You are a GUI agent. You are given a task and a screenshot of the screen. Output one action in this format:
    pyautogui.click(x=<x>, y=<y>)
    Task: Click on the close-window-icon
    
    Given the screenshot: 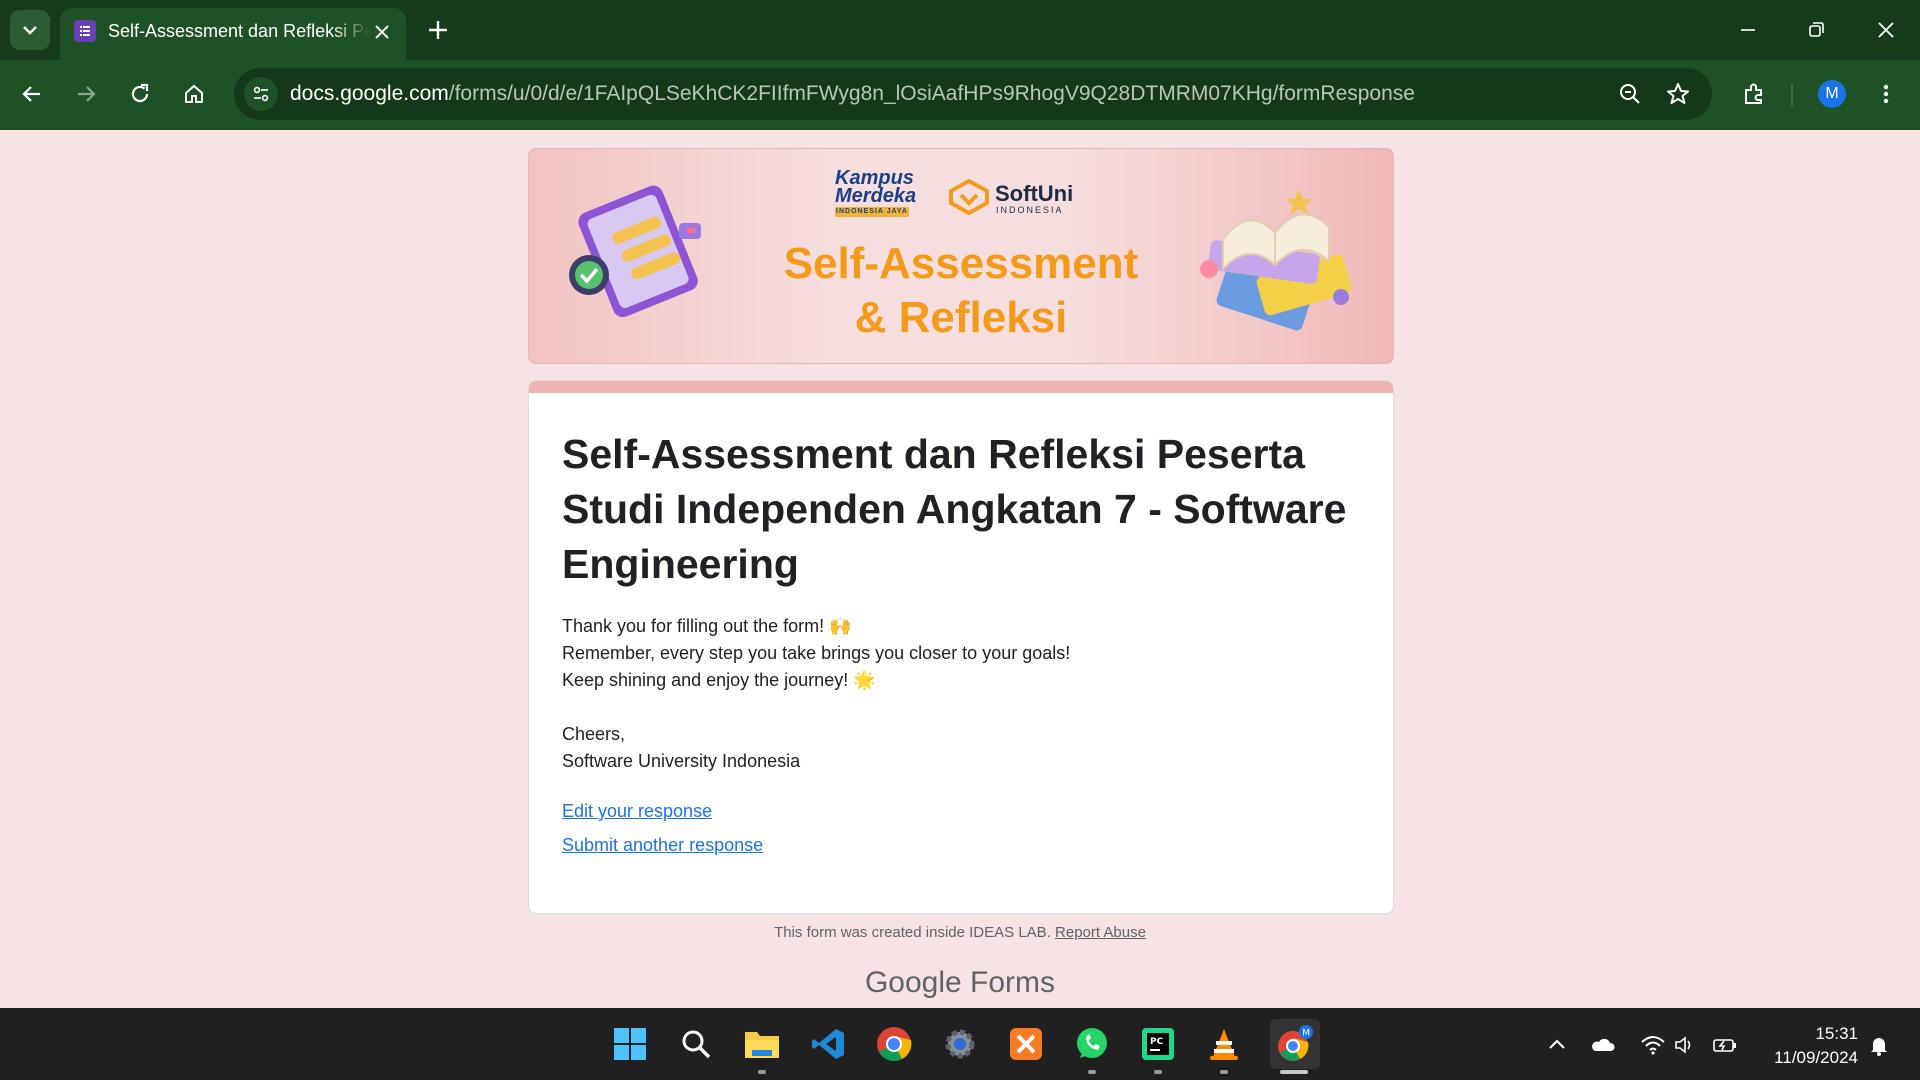 What is the action you would take?
    pyautogui.click(x=1886, y=30)
    